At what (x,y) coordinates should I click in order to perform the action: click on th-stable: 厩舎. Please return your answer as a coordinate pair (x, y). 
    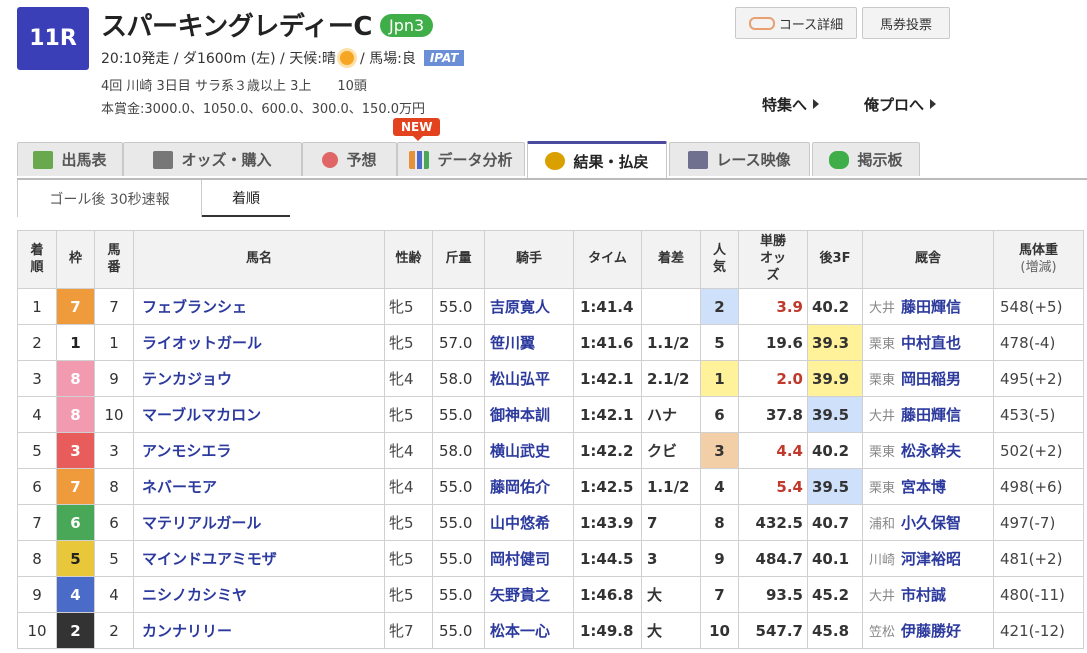
    Looking at the image, I should click on (928, 259).